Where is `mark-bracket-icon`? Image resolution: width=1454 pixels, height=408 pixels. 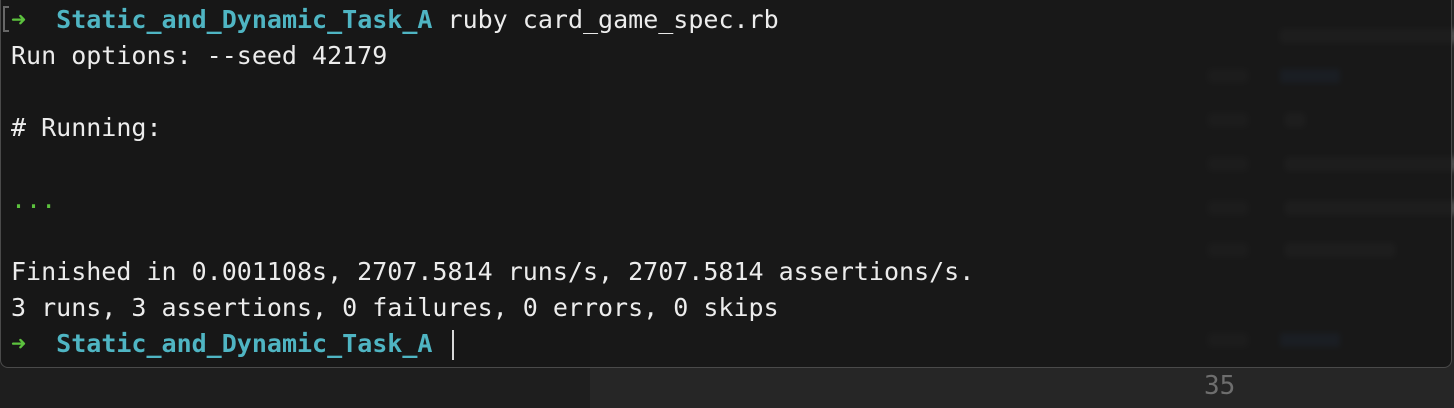 mark-bracket-icon is located at coordinates (6, 19).